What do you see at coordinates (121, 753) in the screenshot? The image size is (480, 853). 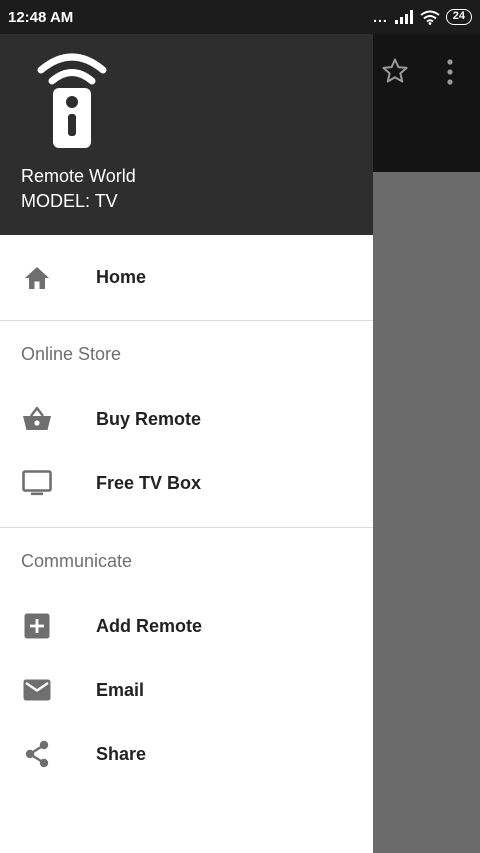 I see `menu-item-label: Share` at bounding box center [121, 753].